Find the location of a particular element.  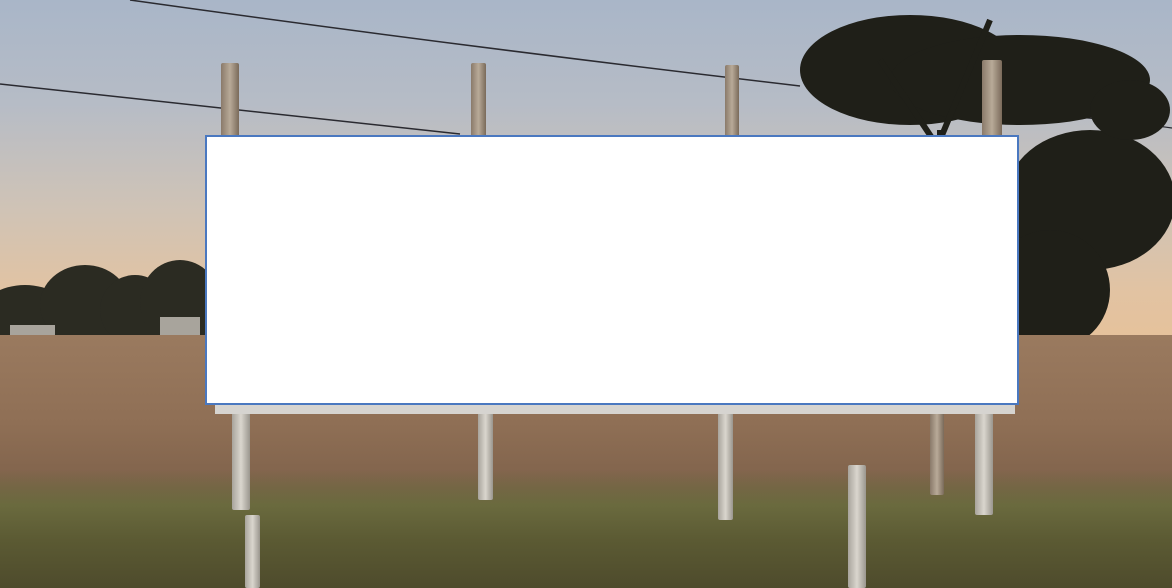

billboard-frame is located at coordinates (615, 409).